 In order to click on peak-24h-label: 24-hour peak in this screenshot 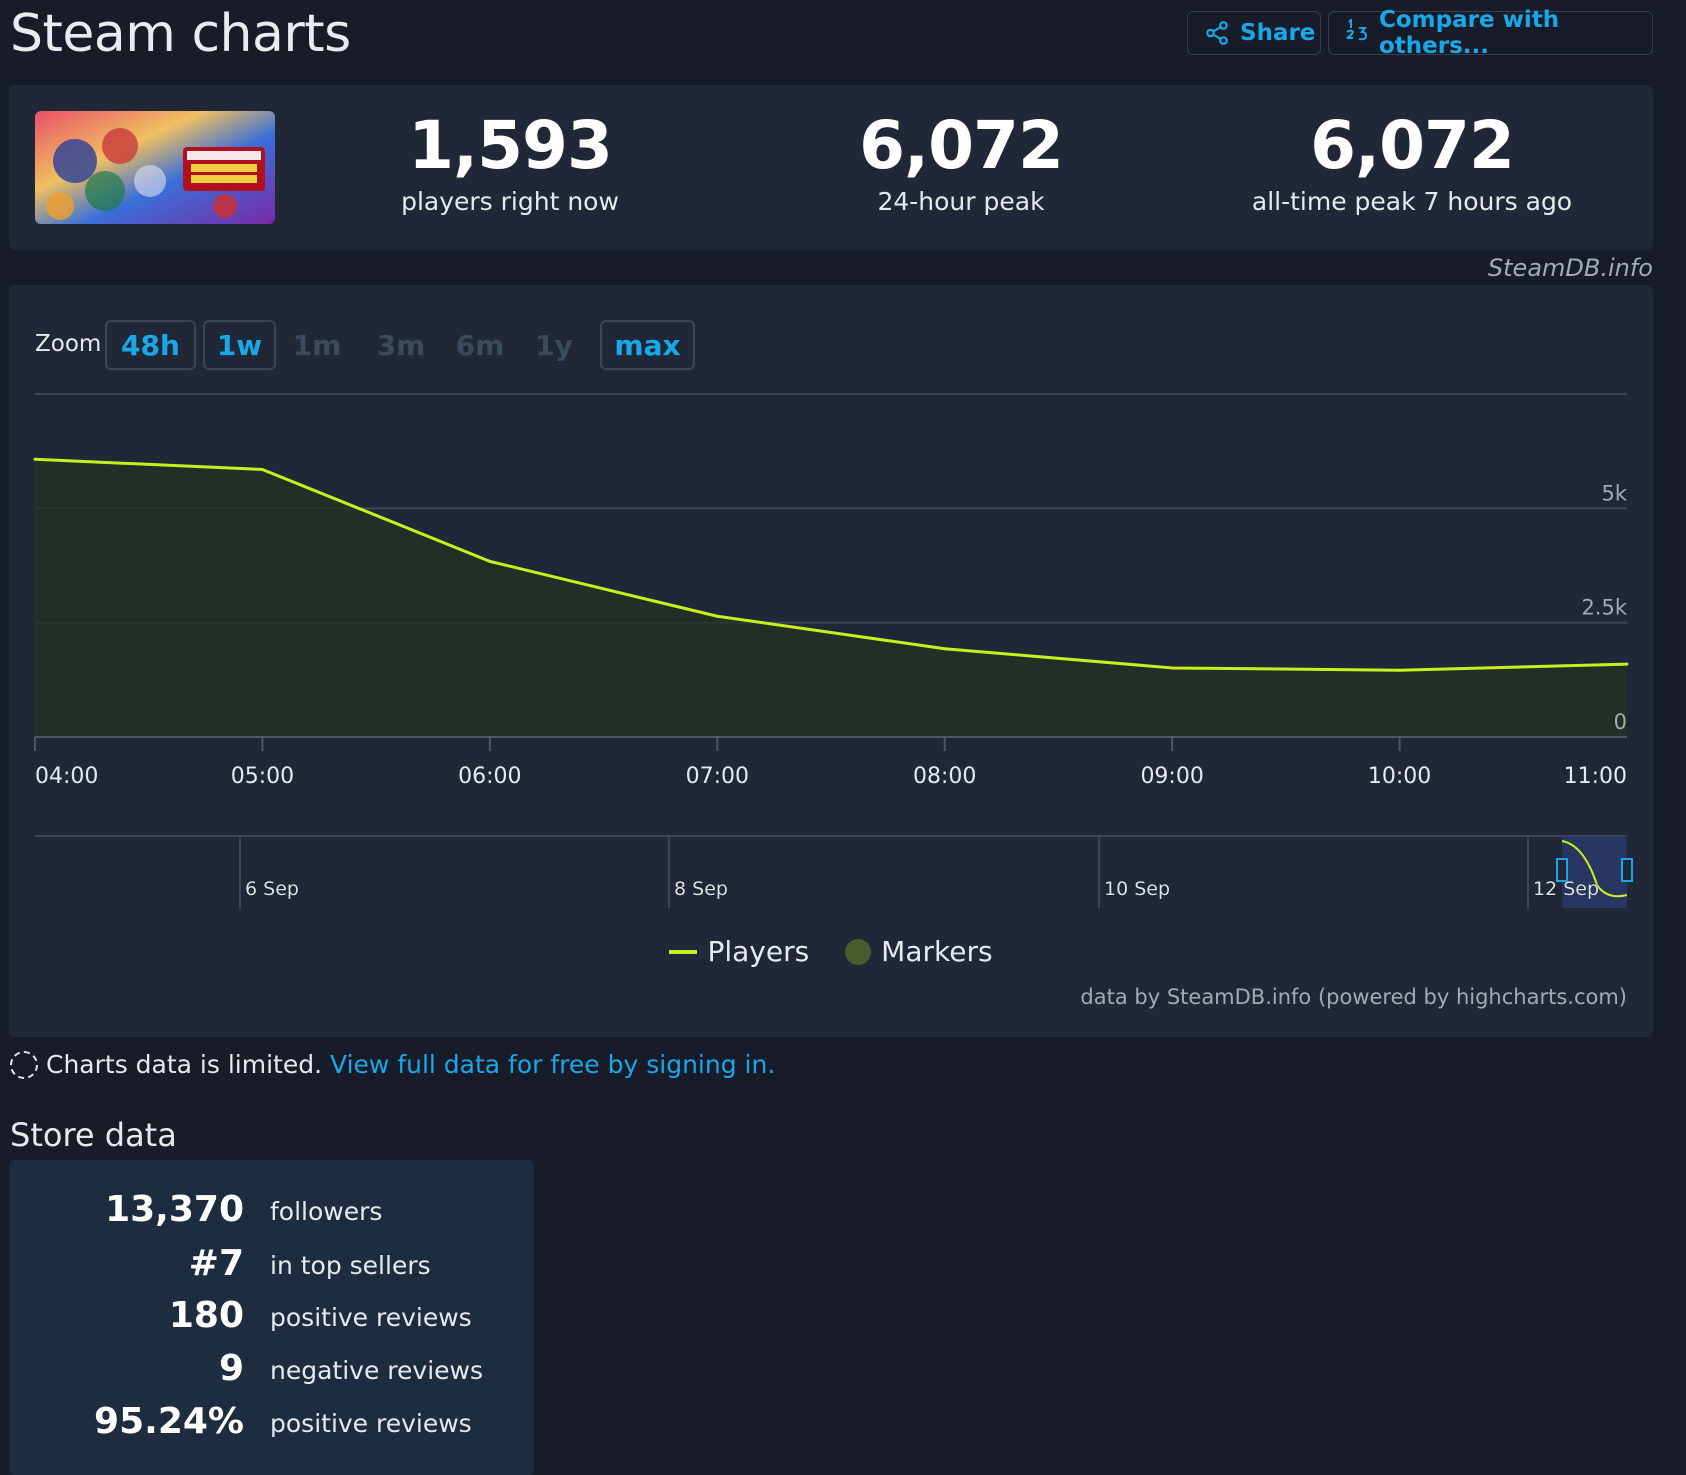, I will do `click(961, 201)`.